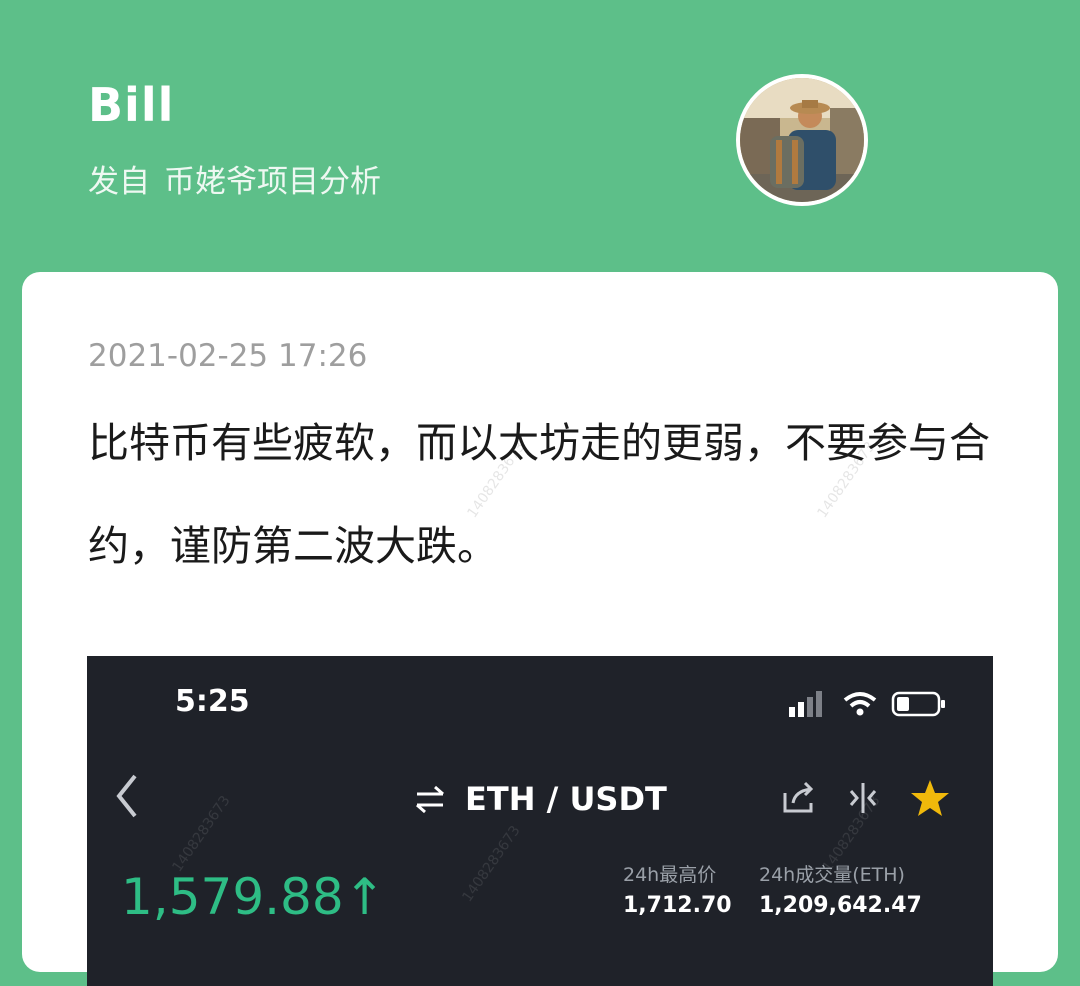 The width and height of the screenshot is (1080, 986). I want to click on post-text: 比特币有些疲软，而以太坊走的更弱，不要参与合约，谨防第二波大跌。, so click(539, 494).